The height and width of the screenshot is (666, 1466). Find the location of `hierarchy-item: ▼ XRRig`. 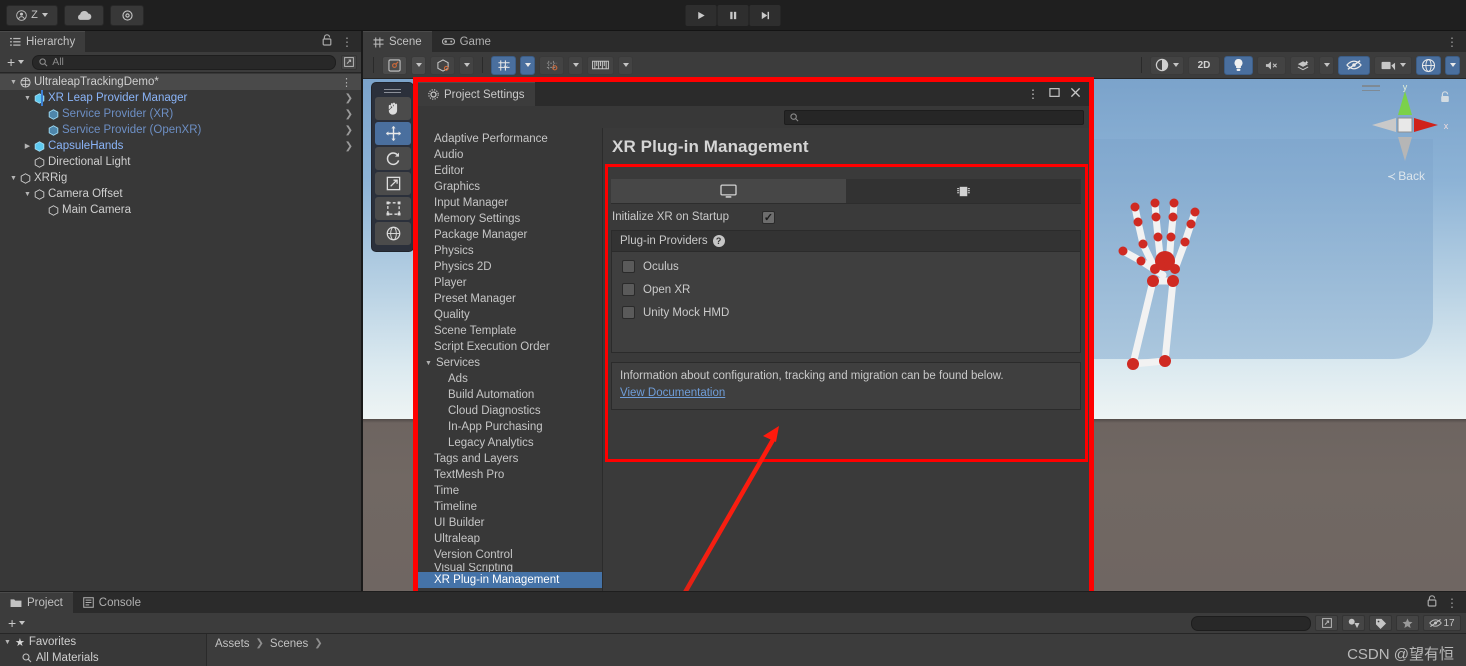

hierarchy-item: ▼ XRRig is located at coordinates (180, 178).